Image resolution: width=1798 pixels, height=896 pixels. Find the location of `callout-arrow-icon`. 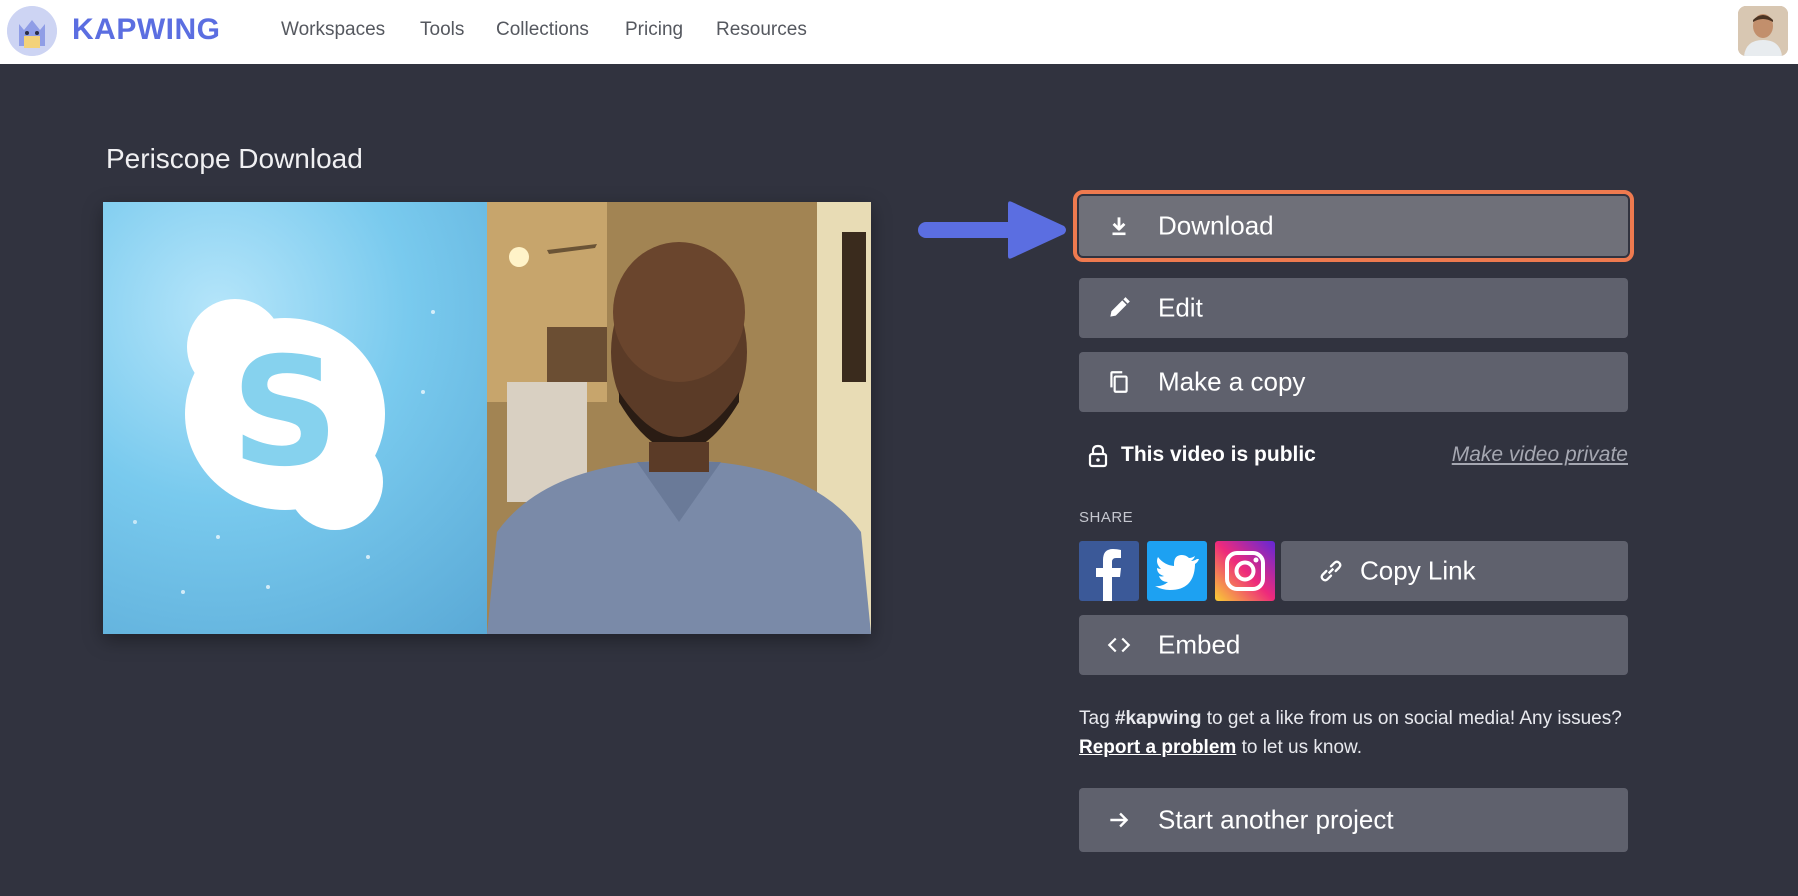

callout-arrow-icon is located at coordinates (992, 230).